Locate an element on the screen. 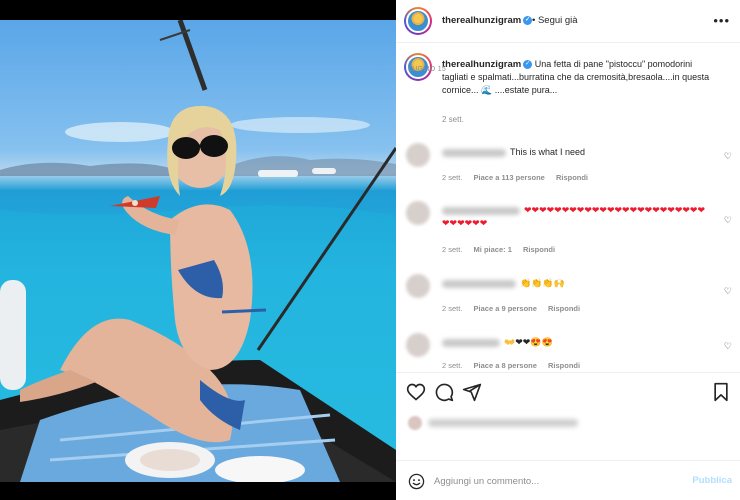 This screenshot has width=740, height=500. comment-text-line: ❤❤❤❤❤❤❤❤❤❤❤❤❤❤❤❤❤❤❤❤❤❤❤❤❤❤❤❤❤❤ is located at coordinates (577, 217).